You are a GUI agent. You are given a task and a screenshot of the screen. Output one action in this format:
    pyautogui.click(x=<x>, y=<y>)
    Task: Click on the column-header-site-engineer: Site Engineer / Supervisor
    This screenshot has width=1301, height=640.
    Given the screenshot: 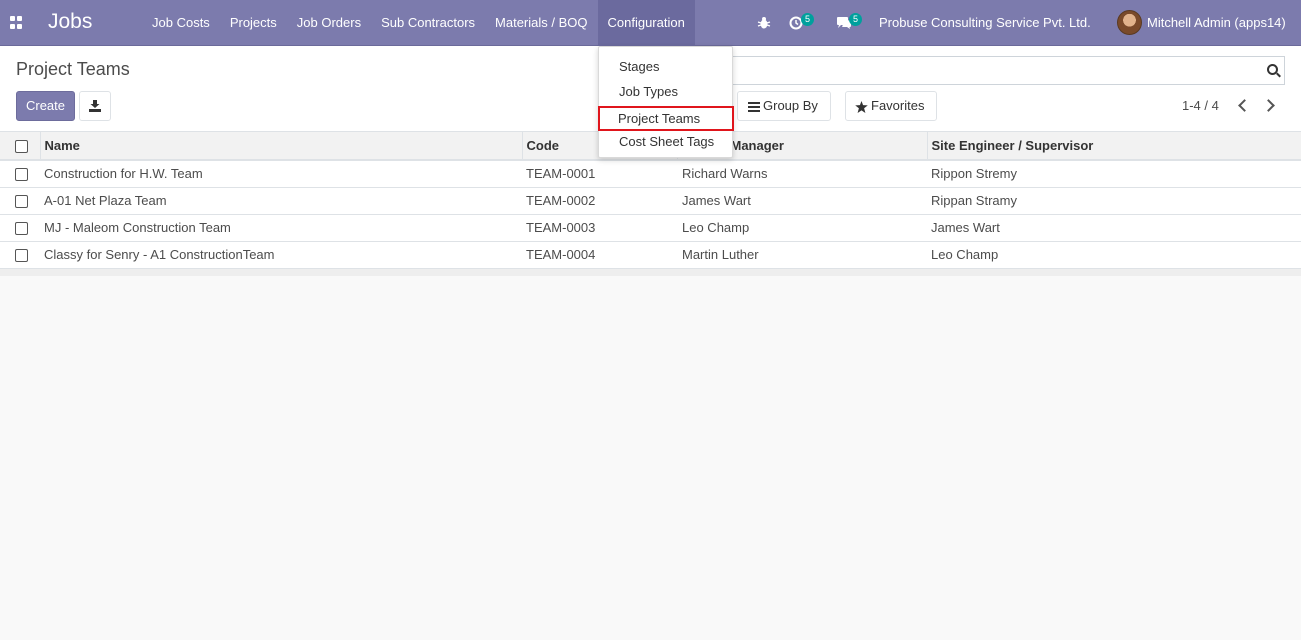 What is the action you would take?
    pyautogui.click(x=1113, y=146)
    